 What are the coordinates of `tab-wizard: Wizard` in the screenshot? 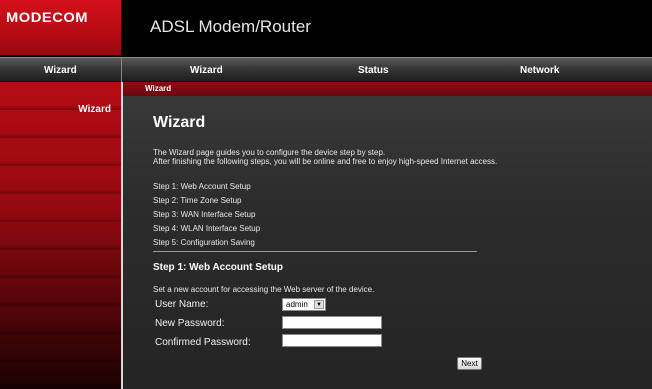 It's located at (206, 70).